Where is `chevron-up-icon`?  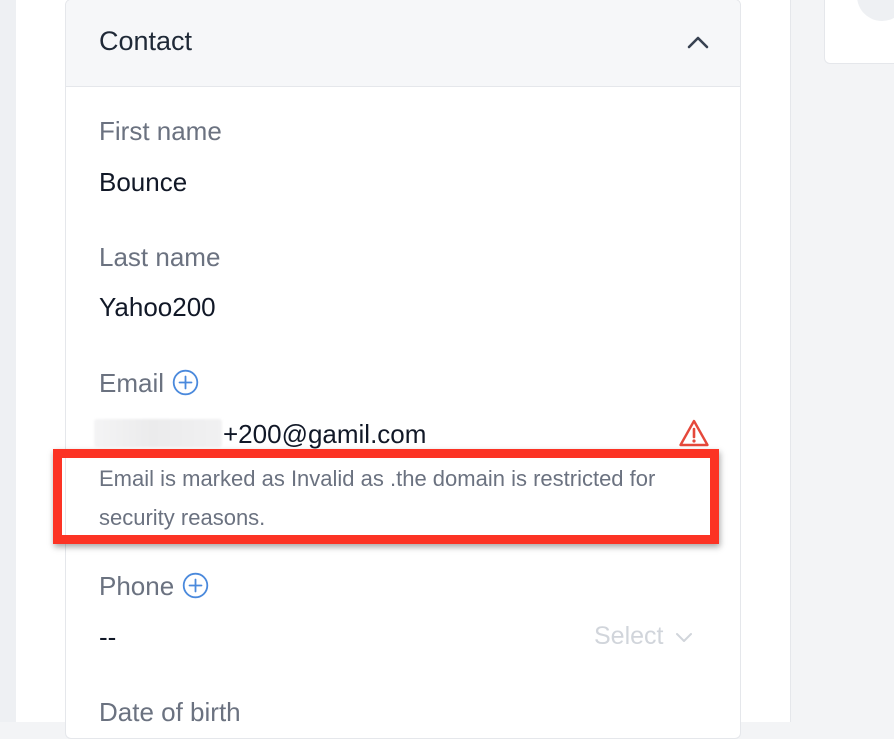
chevron-up-icon is located at coordinates (698, 42).